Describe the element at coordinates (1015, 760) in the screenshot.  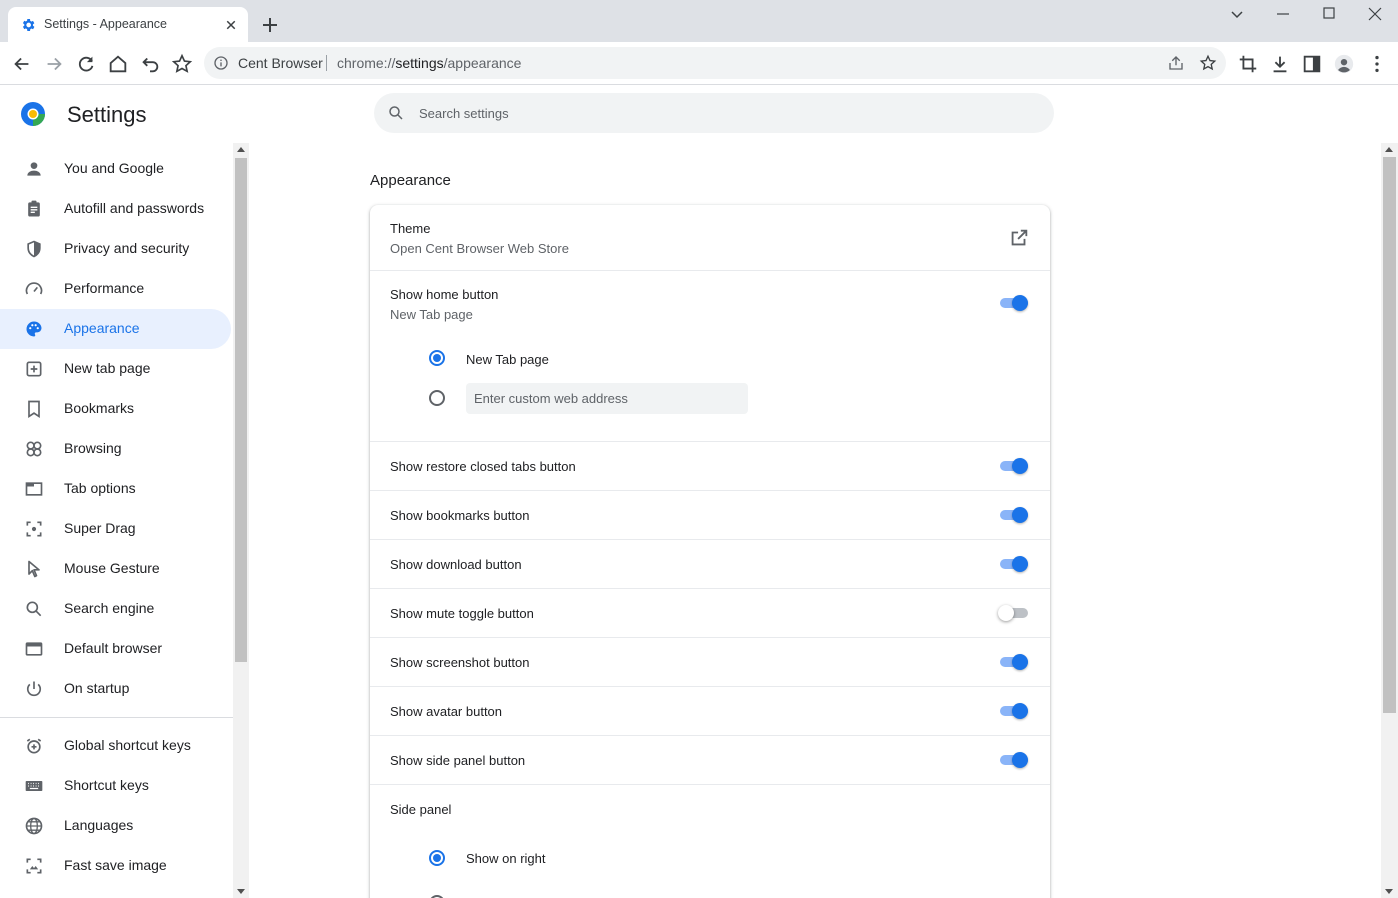
I see `side-panel-button-toggle` at that location.